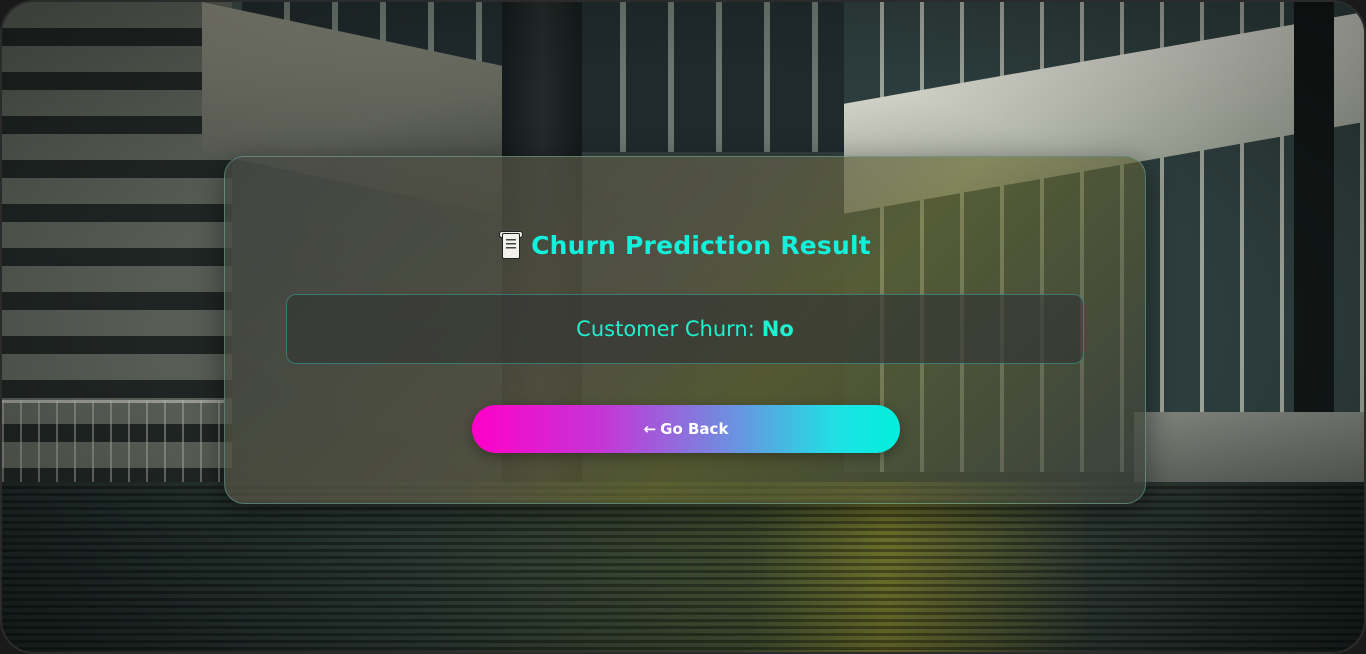 This screenshot has width=1366, height=654. I want to click on result-box: Customer Churn: No, so click(685, 329).